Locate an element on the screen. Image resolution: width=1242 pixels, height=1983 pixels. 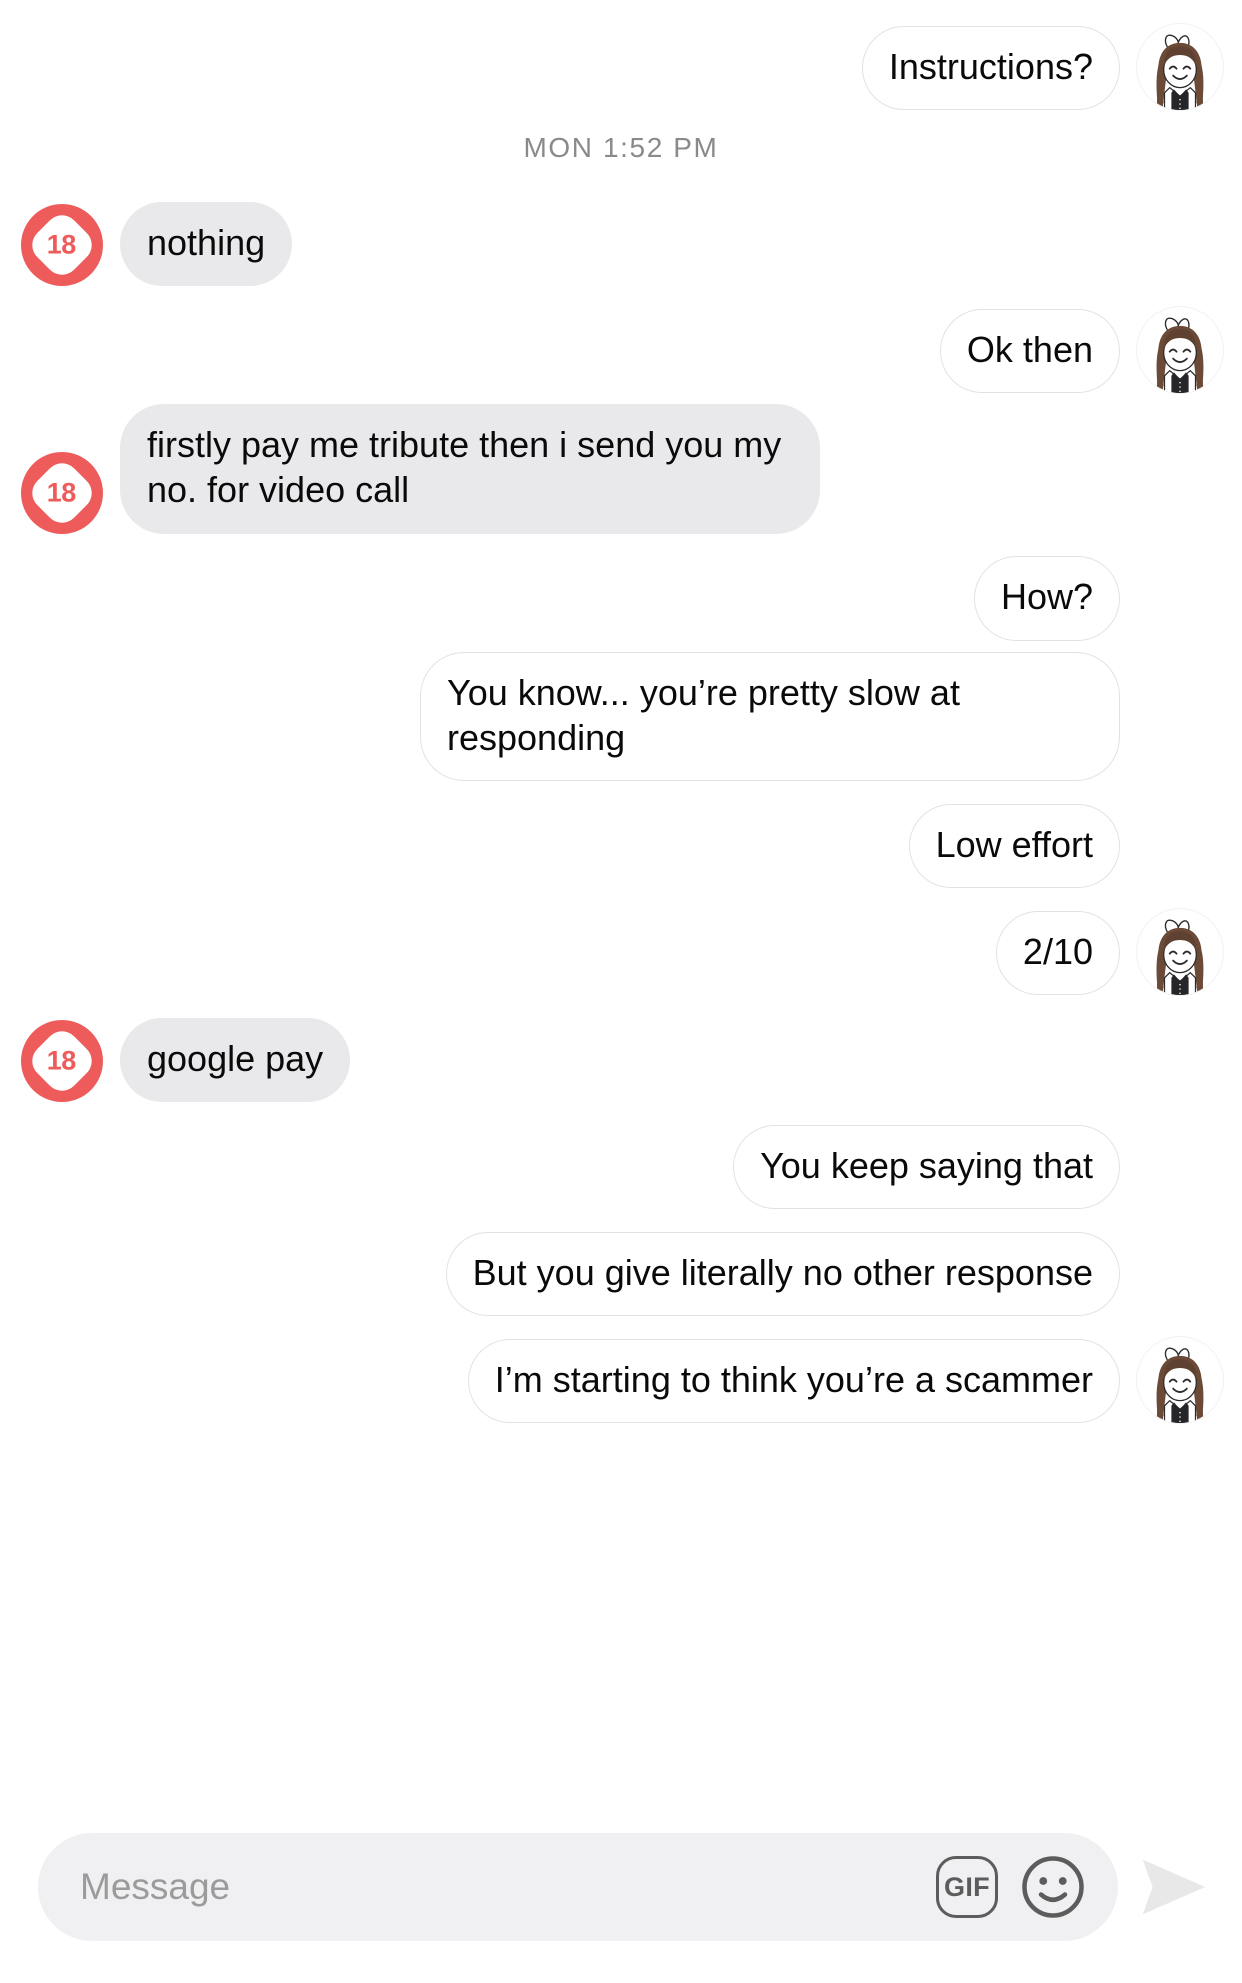
message-bubble-outgoing: Instructions? is located at coordinates (990, 67).